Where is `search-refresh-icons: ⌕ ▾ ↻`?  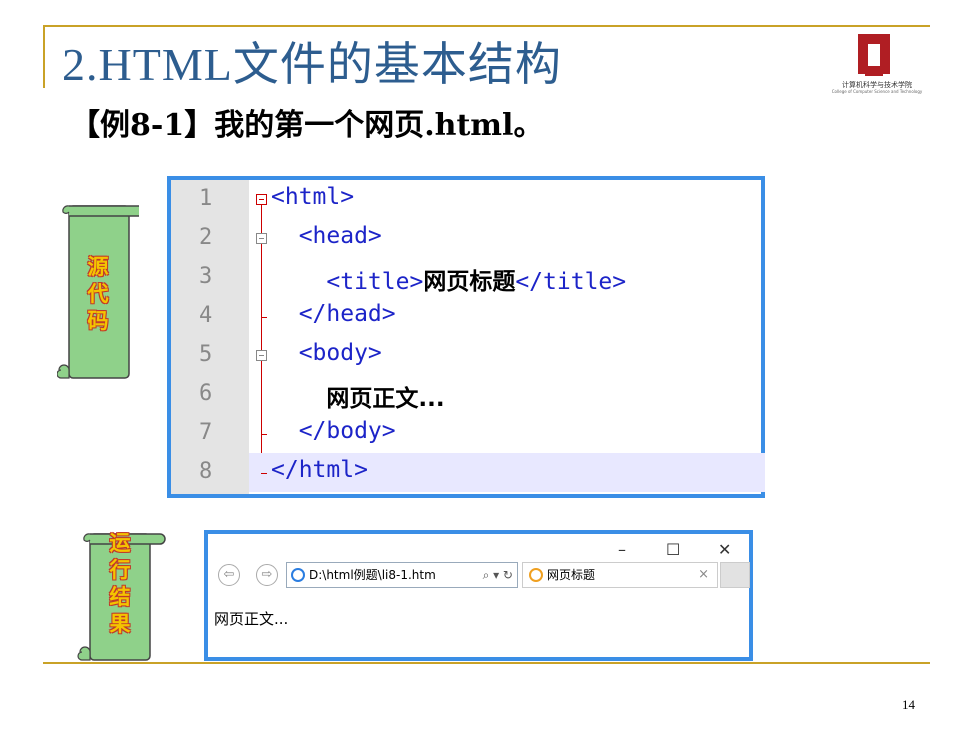 search-refresh-icons: ⌕ ▾ ↻ is located at coordinates (498, 575).